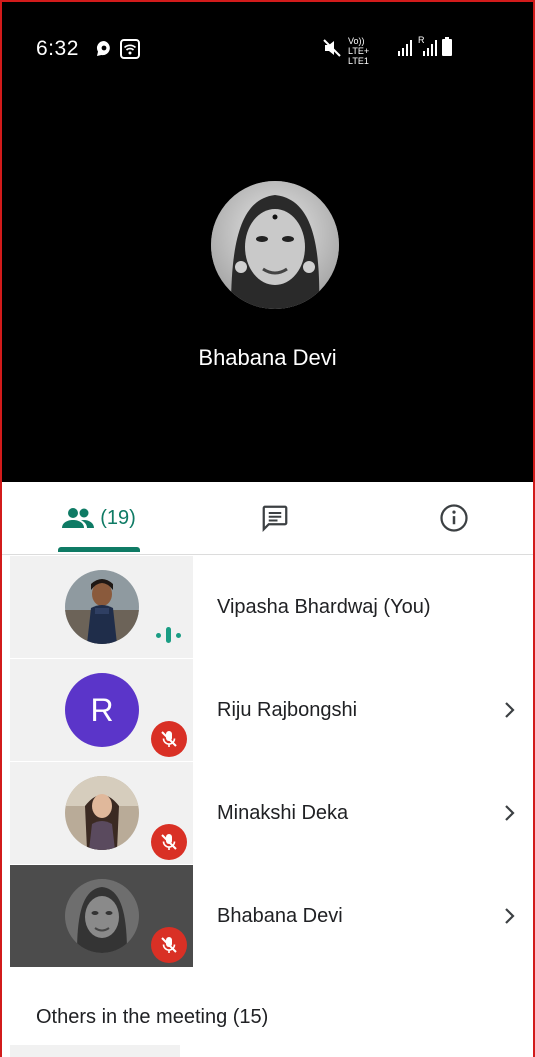  What do you see at coordinates (359, 51) in the screenshot?
I see `network-text: Vo)) LTE+ LTE1` at bounding box center [359, 51].